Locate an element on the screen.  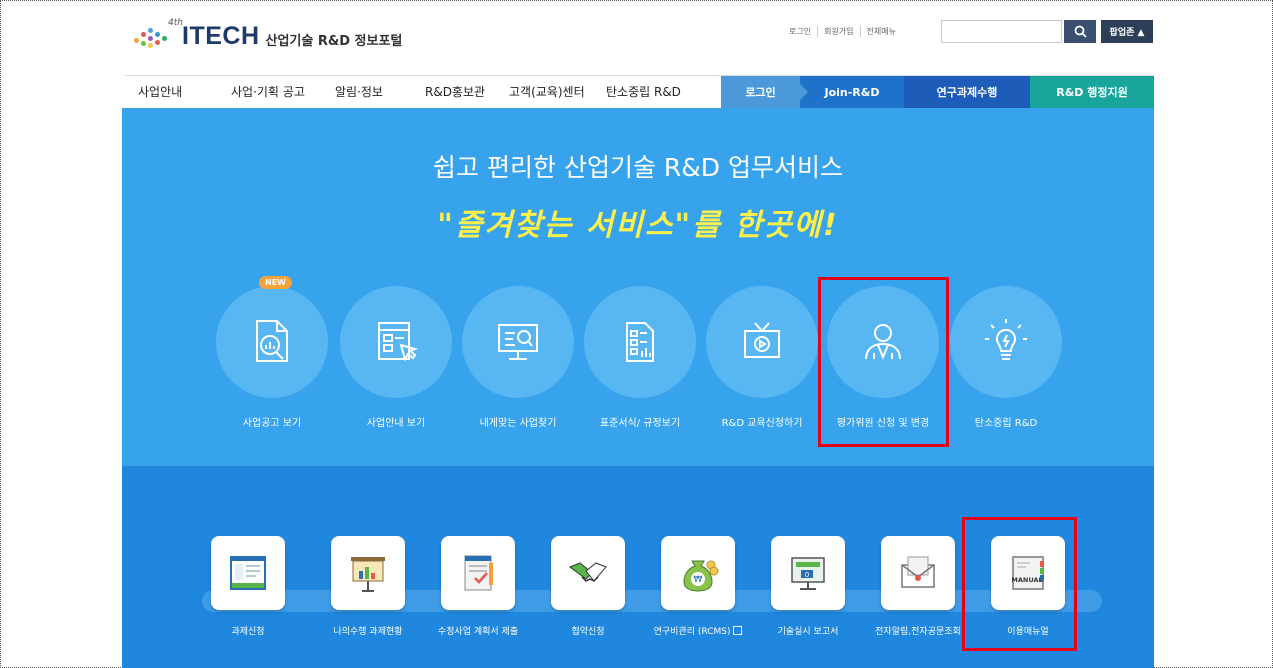
tool-agreement: 협약신청 is located at coordinates (588, 586).